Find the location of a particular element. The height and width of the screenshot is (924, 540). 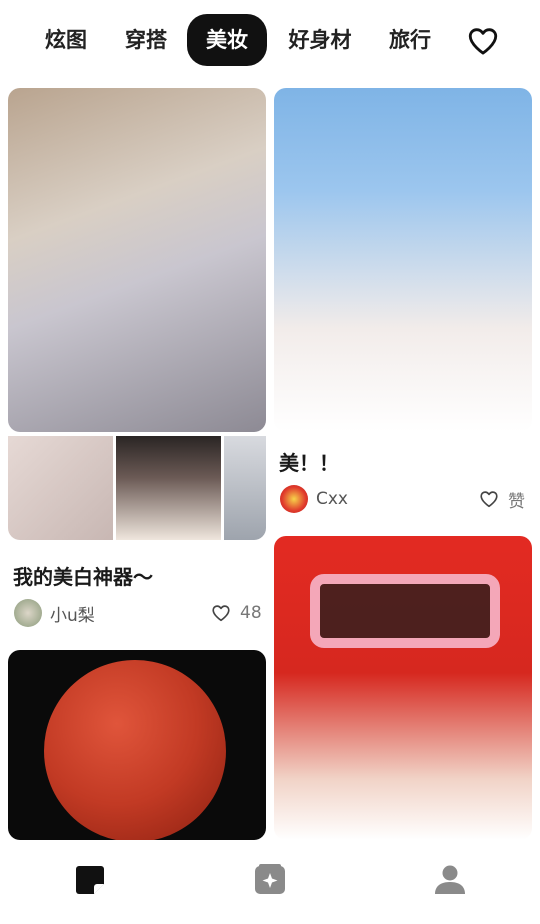

post-thumbnail-strip is located at coordinates (137, 488).